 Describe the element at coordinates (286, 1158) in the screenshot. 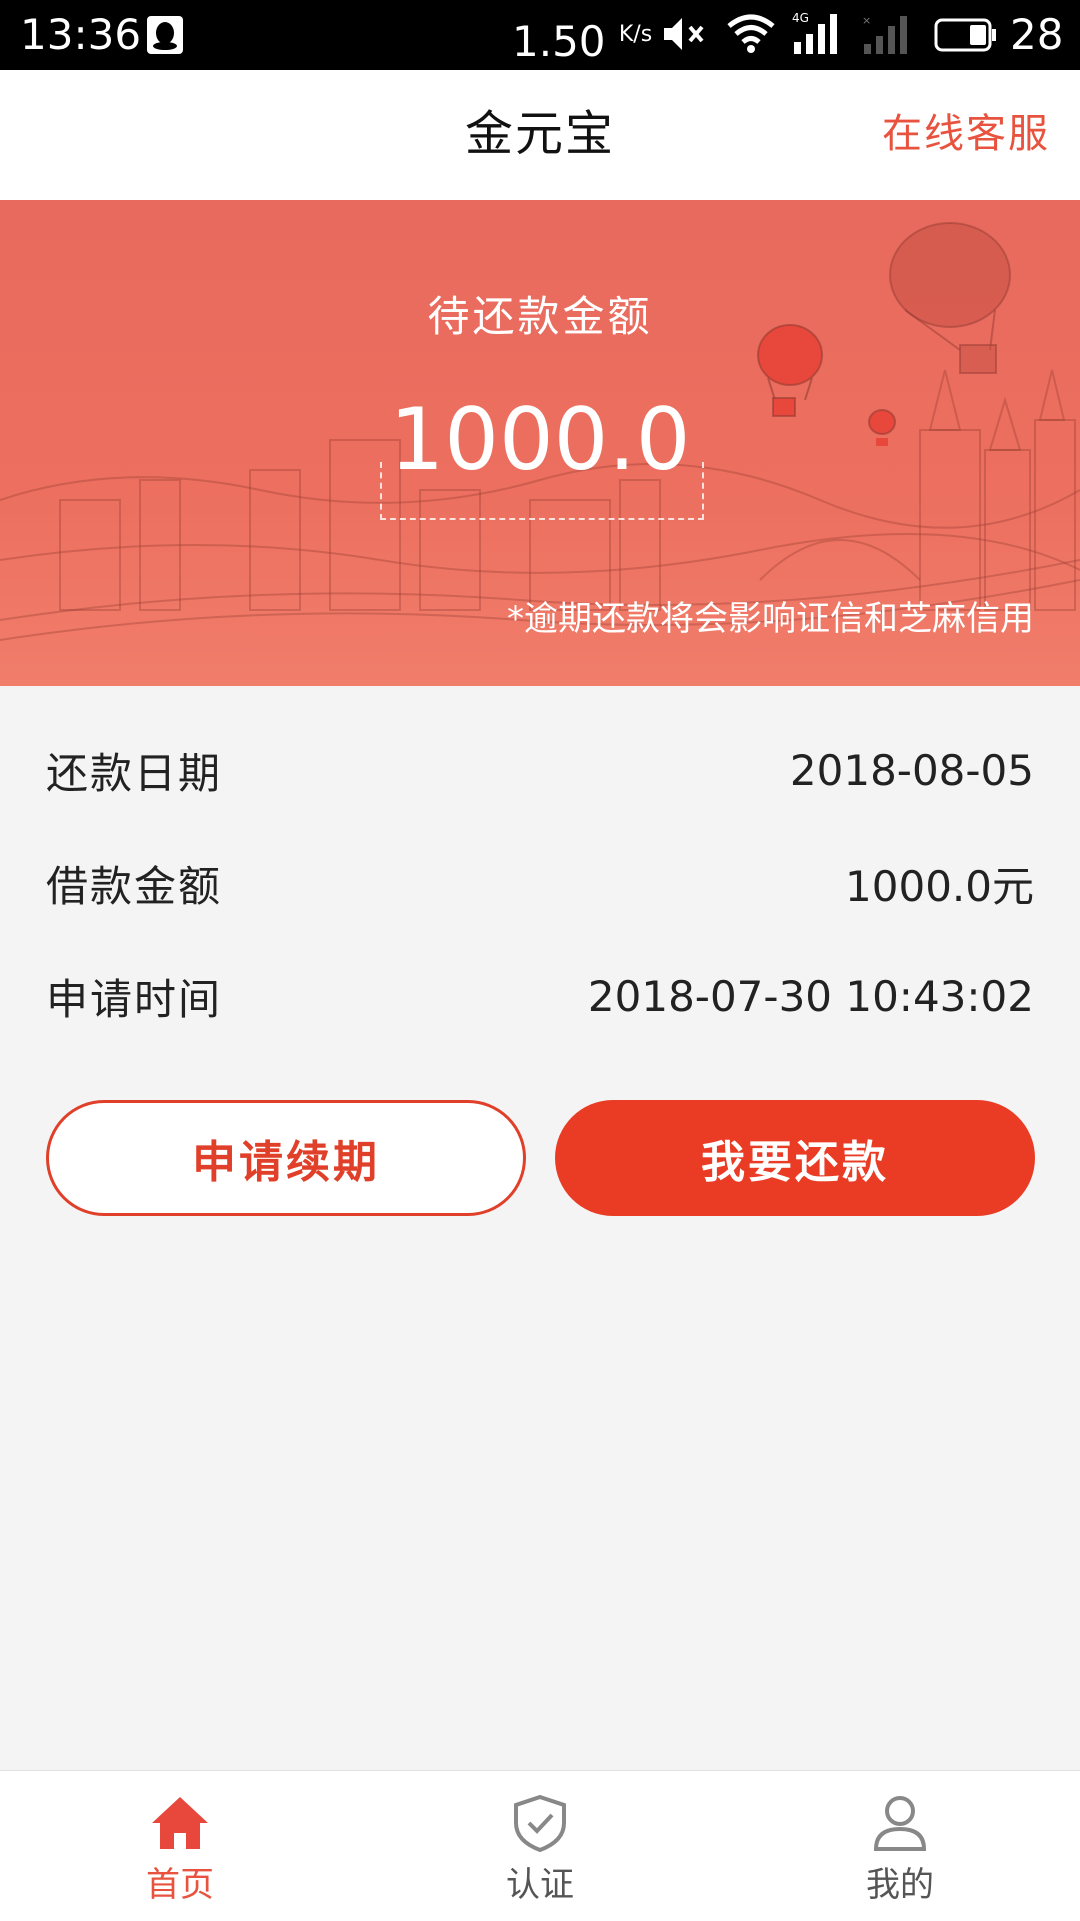

I see `apply-renewal-button: 申请续期` at that location.